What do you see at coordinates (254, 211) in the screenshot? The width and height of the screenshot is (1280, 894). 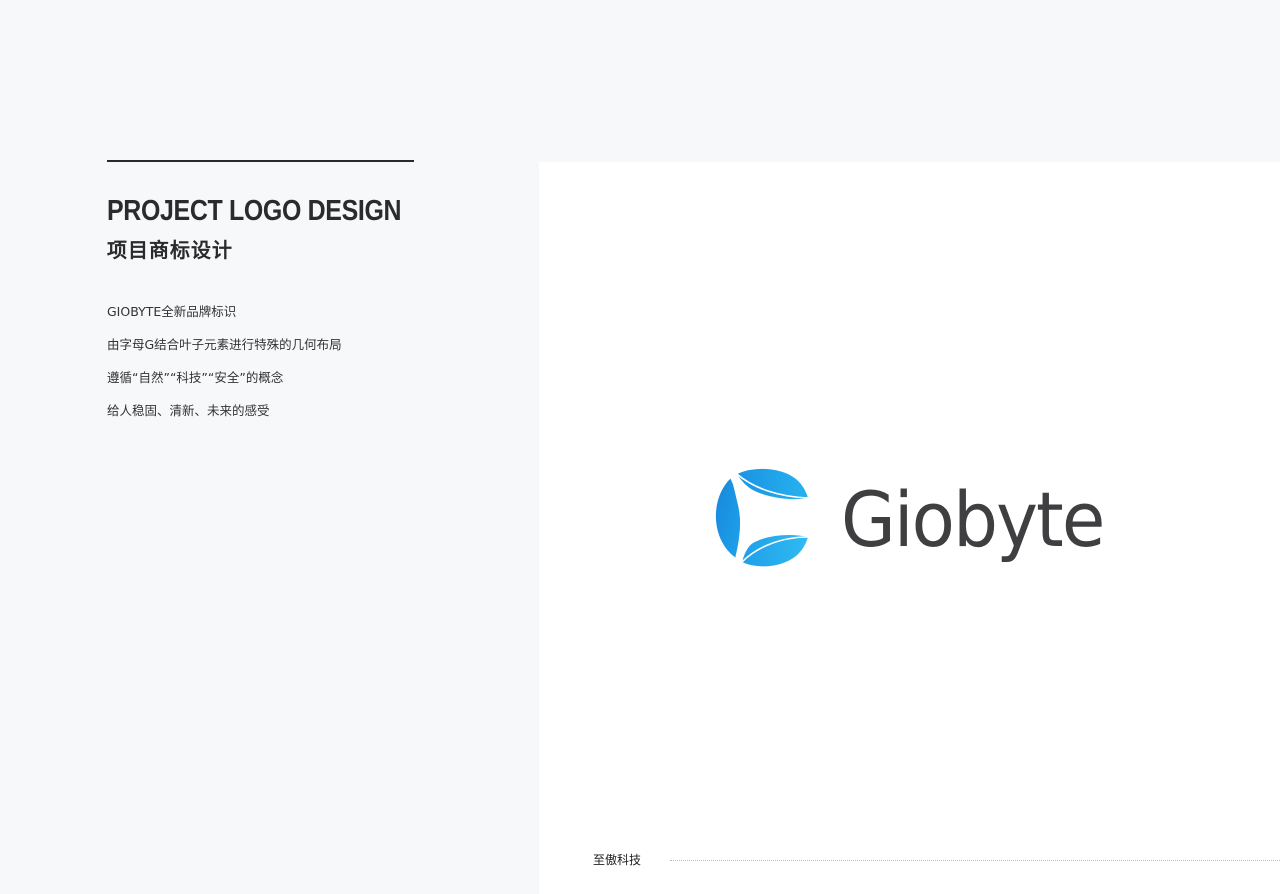 I see `page-title: PROJECT LOGO DESIGN` at bounding box center [254, 211].